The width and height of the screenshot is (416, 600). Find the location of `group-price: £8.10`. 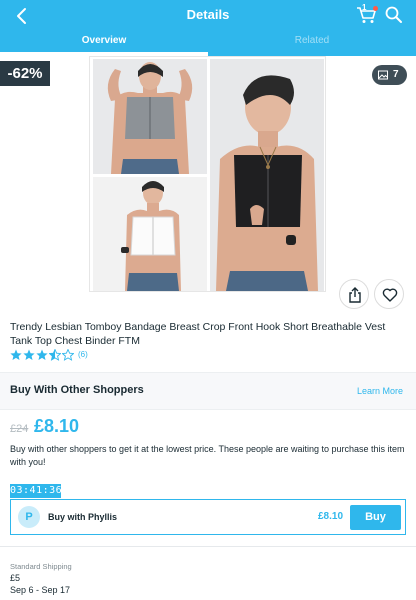

group-price: £8.10 is located at coordinates (57, 426).